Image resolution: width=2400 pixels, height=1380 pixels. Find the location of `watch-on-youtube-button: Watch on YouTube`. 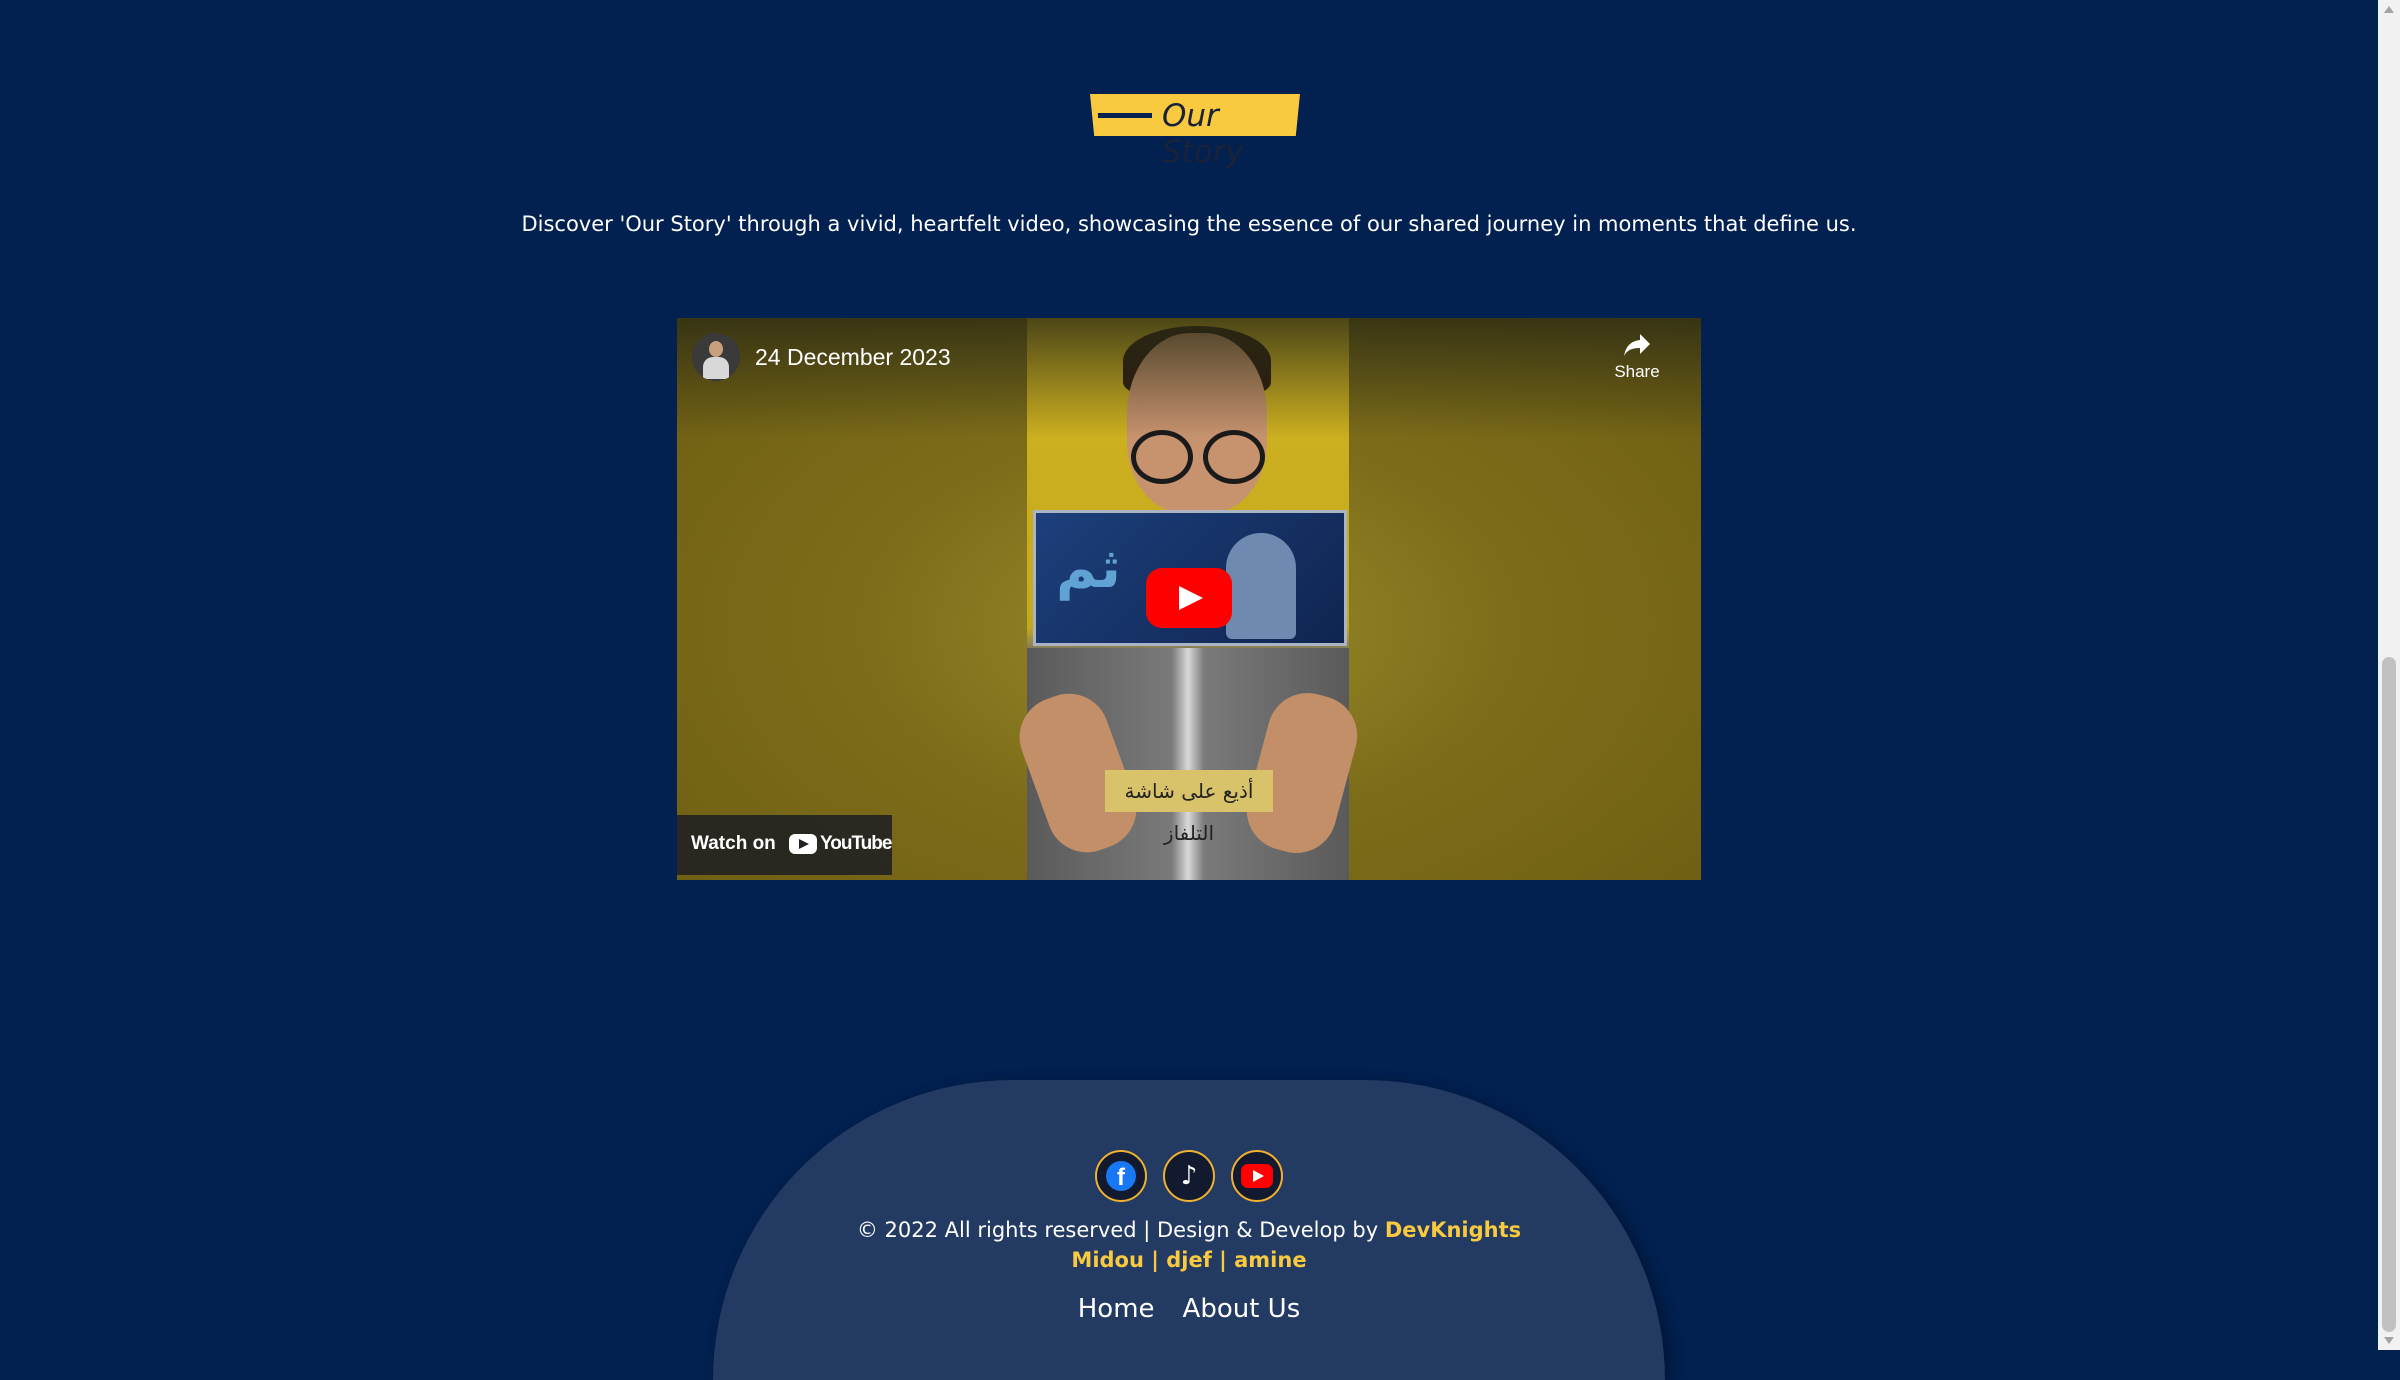

watch-on-youtube-button: Watch on YouTube is located at coordinates (784, 845).